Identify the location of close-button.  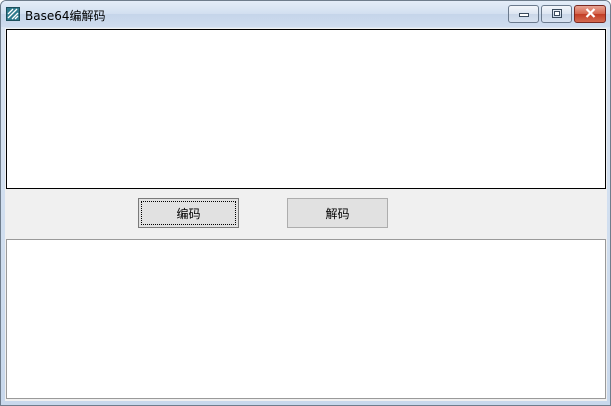
(590, 14).